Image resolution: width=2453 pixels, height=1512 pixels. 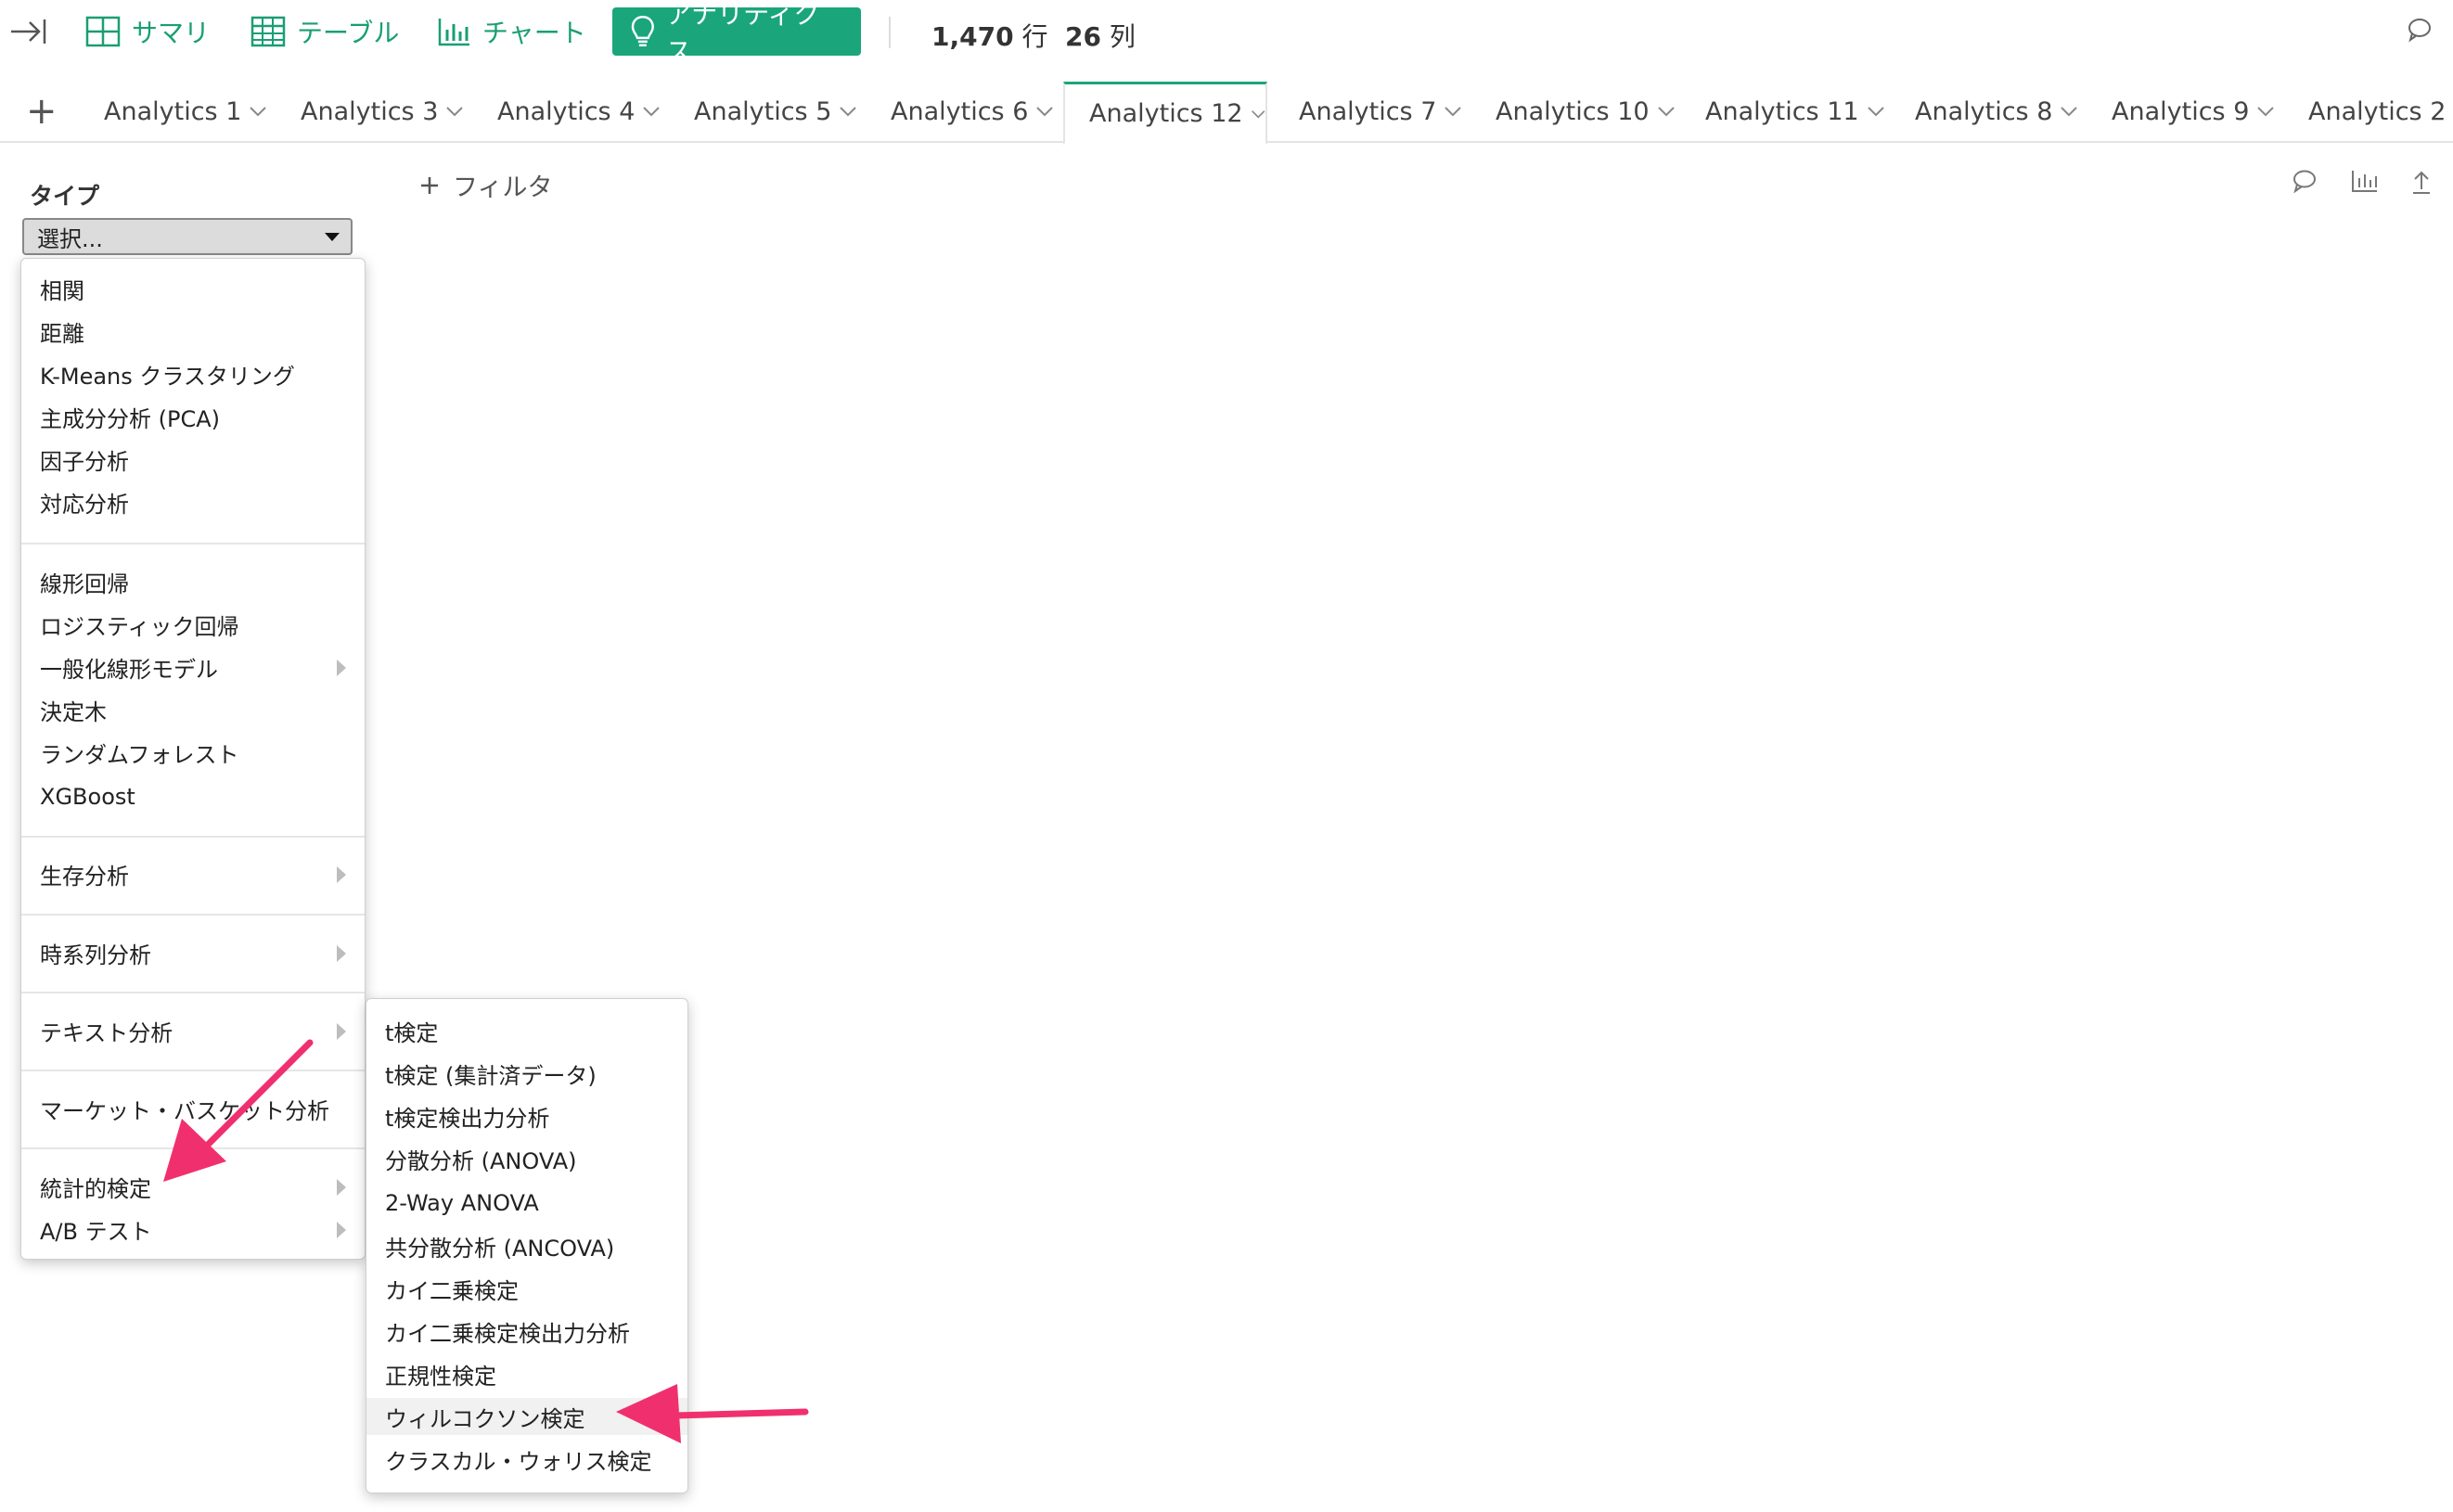 I want to click on bar-chart-icon, so click(x=2365, y=183).